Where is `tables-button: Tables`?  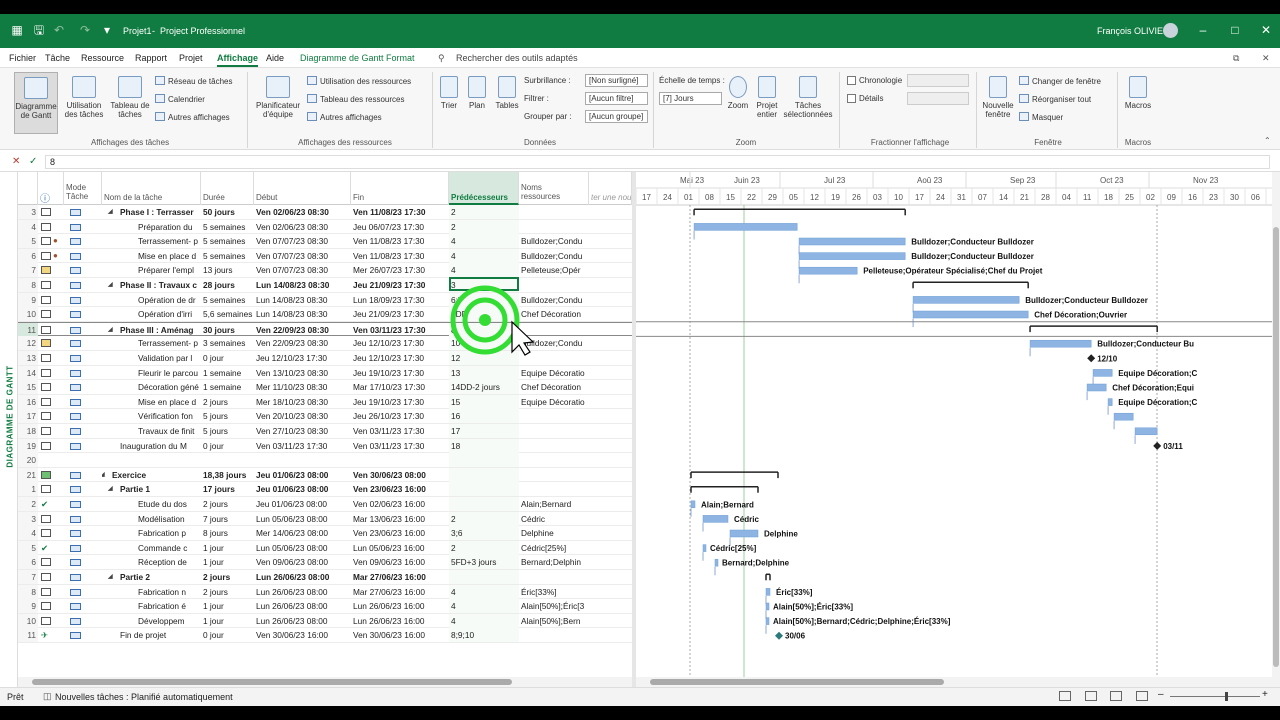 tables-button: Tables is located at coordinates (507, 93).